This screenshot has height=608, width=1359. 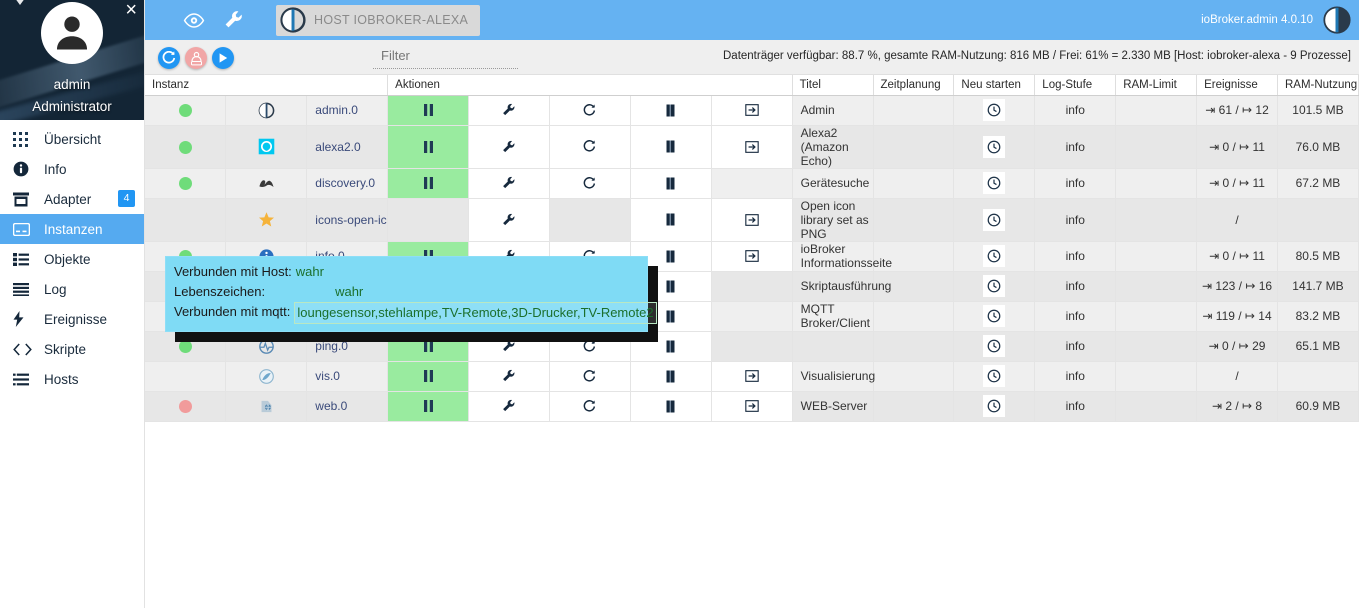 What do you see at coordinates (267, 85) in the screenshot?
I see `column-header-instanz: Instanz` at bounding box center [267, 85].